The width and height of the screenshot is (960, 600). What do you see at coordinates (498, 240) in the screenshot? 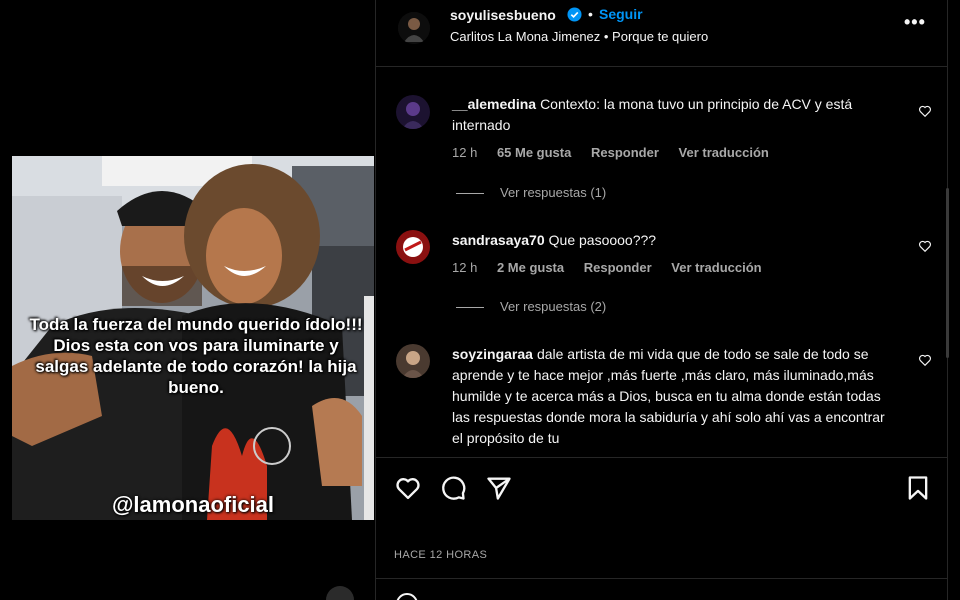
I see `comment-username: sandrasaya70` at bounding box center [498, 240].